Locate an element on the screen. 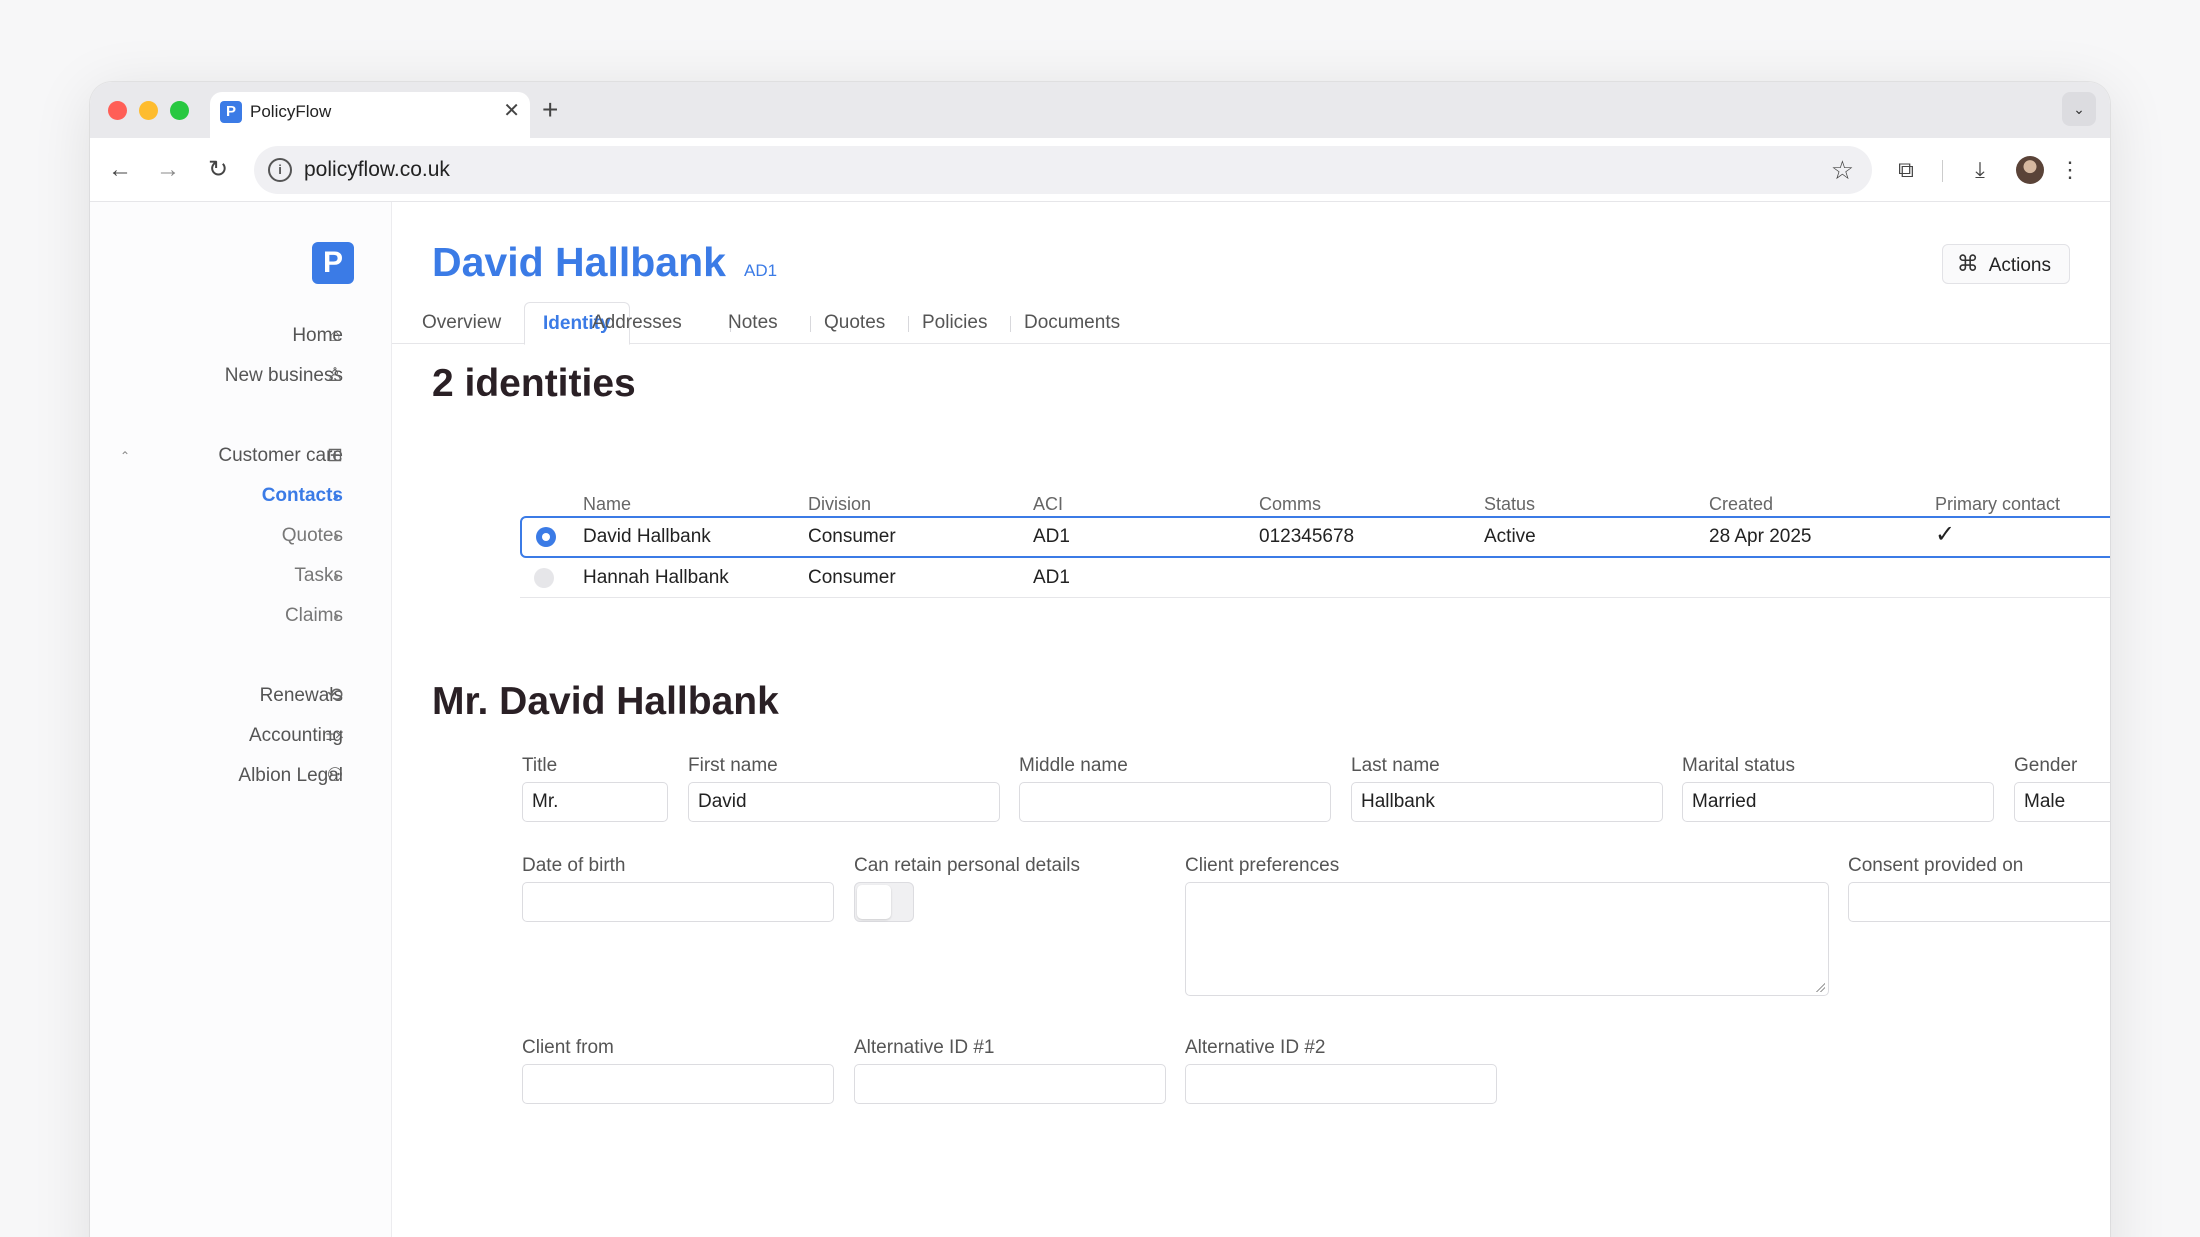 The height and width of the screenshot is (1237, 2200). consent-provided-field is located at coordinates (1979, 902).